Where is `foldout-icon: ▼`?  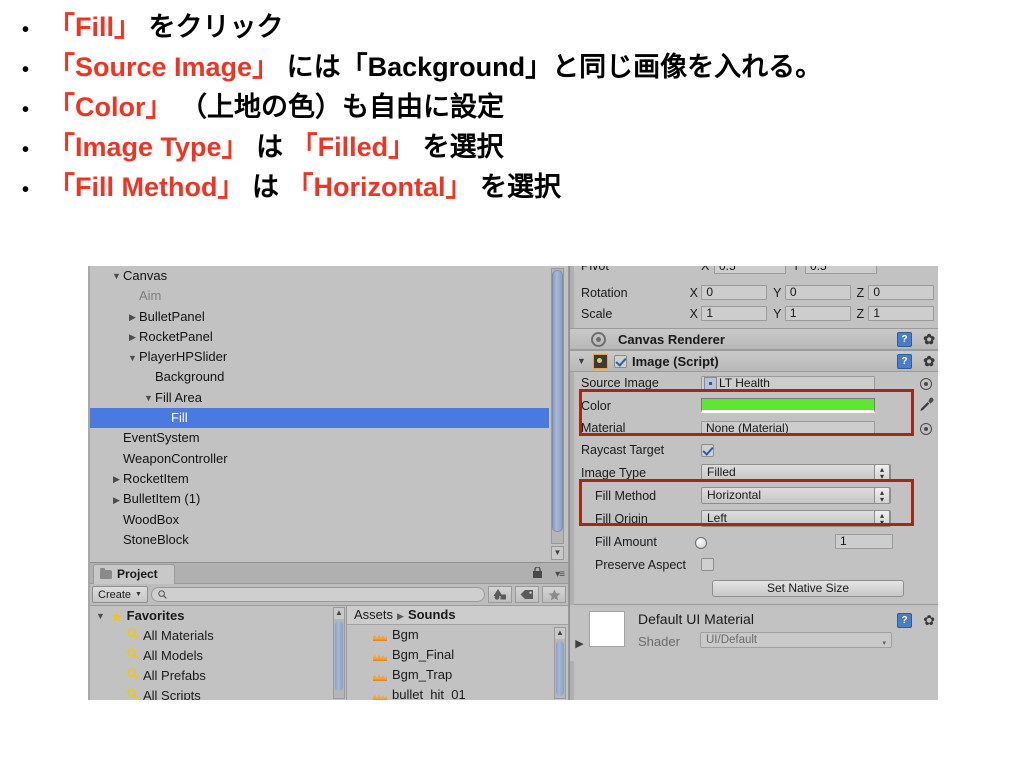
foldout-icon: ▼ is located at coordinates (581, 361).